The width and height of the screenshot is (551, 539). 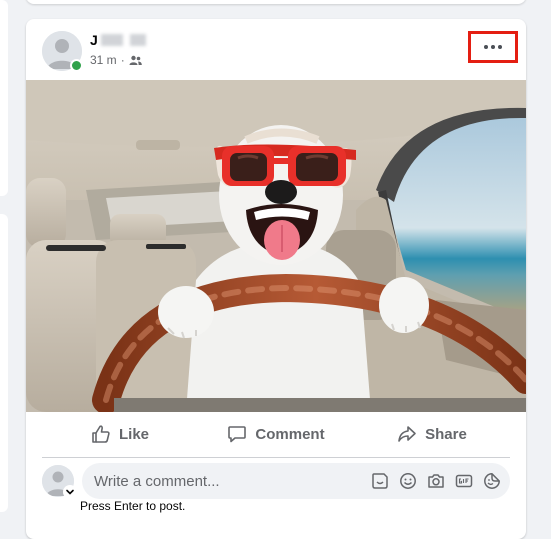 I want to click on comment-tools, so click(x=436, y=481).